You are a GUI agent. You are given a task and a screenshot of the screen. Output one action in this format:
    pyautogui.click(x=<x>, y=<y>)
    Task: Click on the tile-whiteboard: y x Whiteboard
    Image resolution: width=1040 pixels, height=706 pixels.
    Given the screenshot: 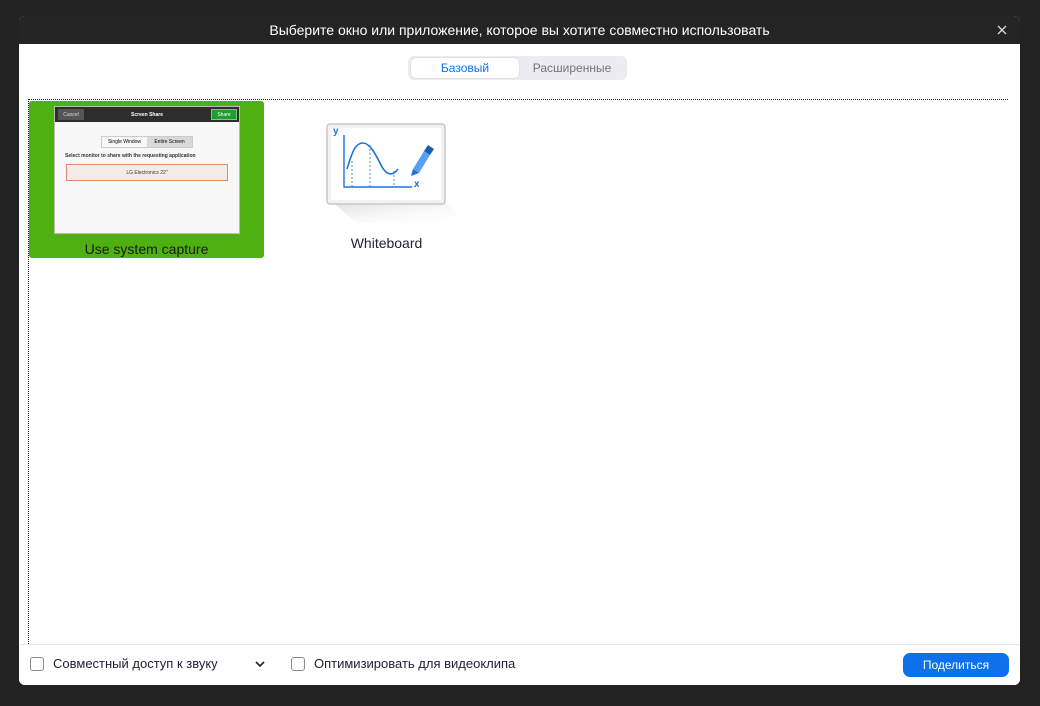 What is the action you would take?
    pyautogui.click(x=384, y=179)
    